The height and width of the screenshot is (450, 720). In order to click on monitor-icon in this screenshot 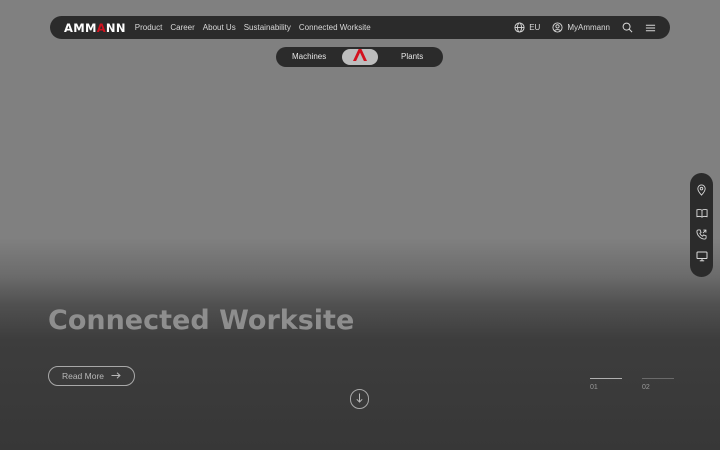, I will do `click(702, 258)`.